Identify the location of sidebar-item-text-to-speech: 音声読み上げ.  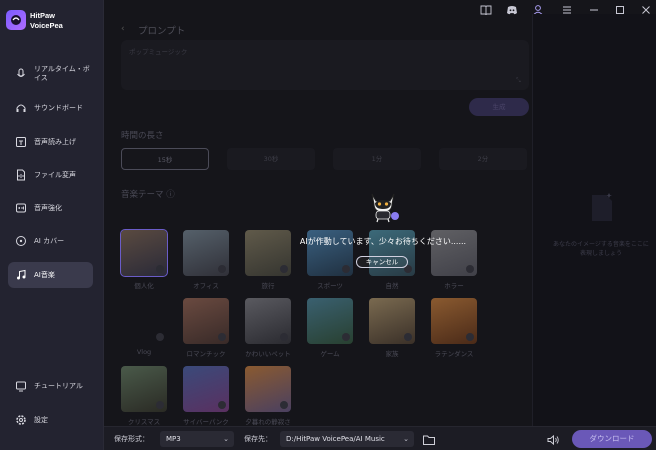
(50, 142).